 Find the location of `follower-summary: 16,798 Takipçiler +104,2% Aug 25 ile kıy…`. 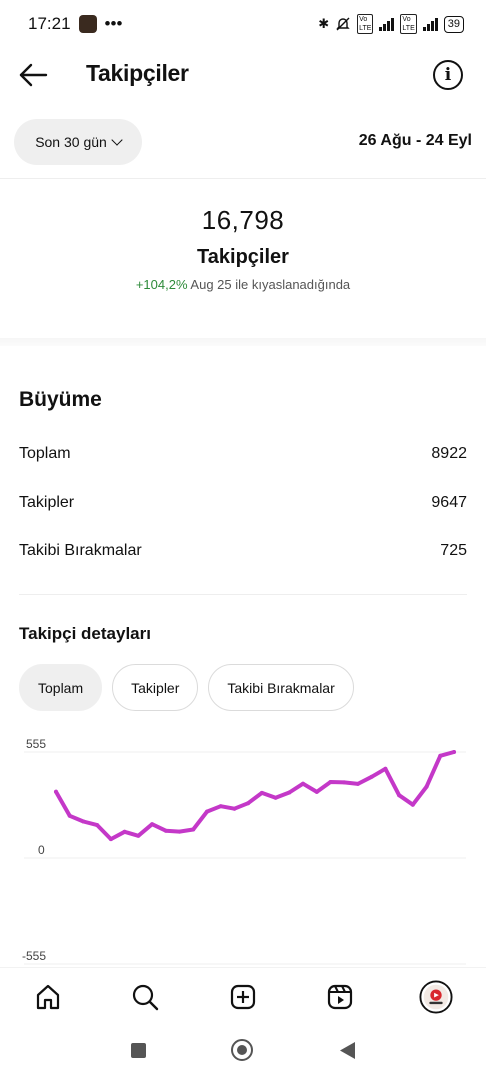

follower-summary: 16,798 Takipçiler +104,2% Aug 25 ile kıy… is located at coordinates (243, 248).